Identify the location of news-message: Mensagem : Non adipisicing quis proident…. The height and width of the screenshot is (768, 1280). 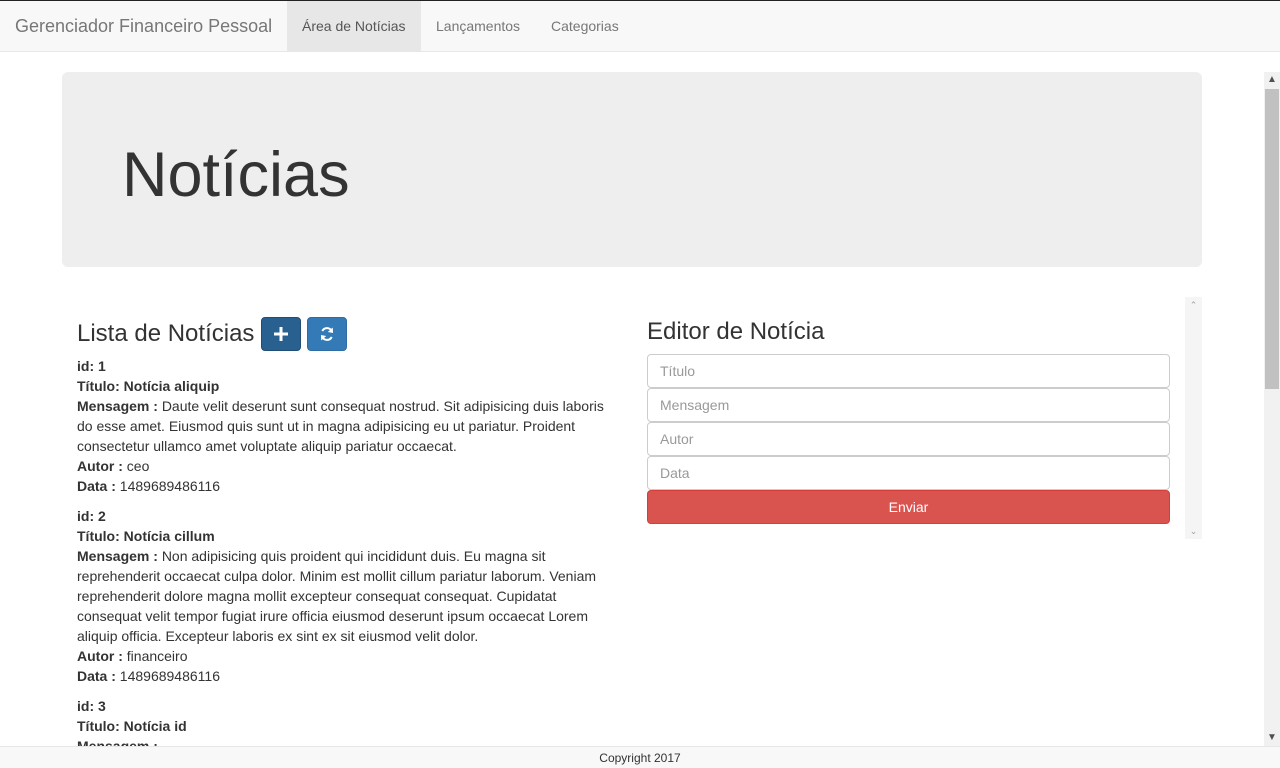
(337, 596).